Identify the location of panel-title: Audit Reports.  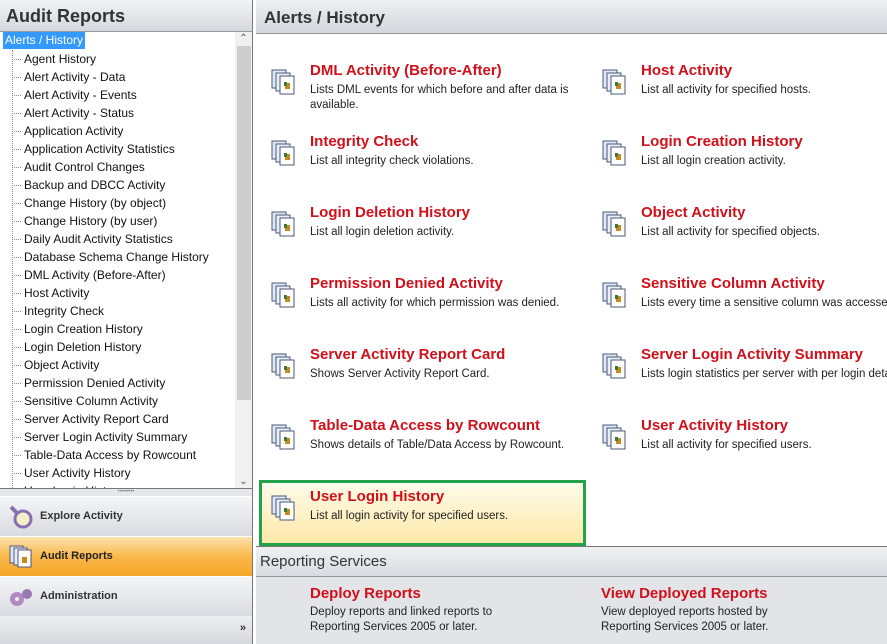
(126, 16).